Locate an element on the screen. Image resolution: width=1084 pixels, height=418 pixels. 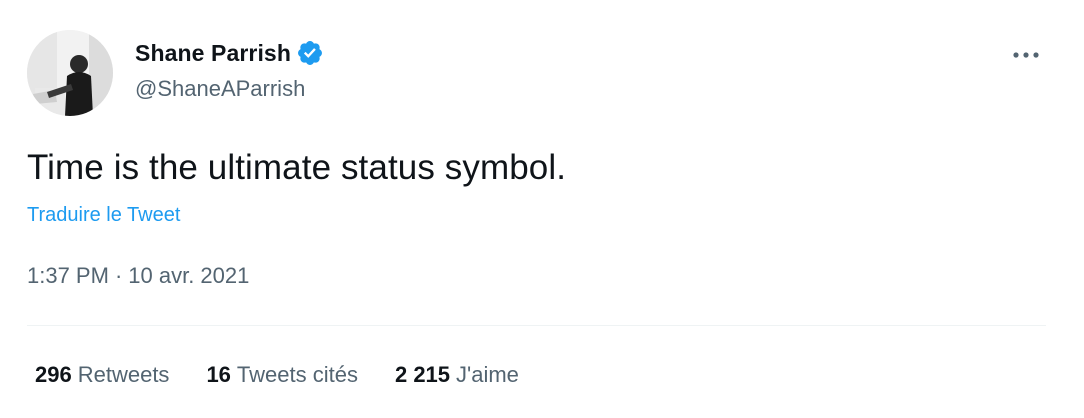
likes-stat: 2 215 J'aime is located at coordinates (457, 375).